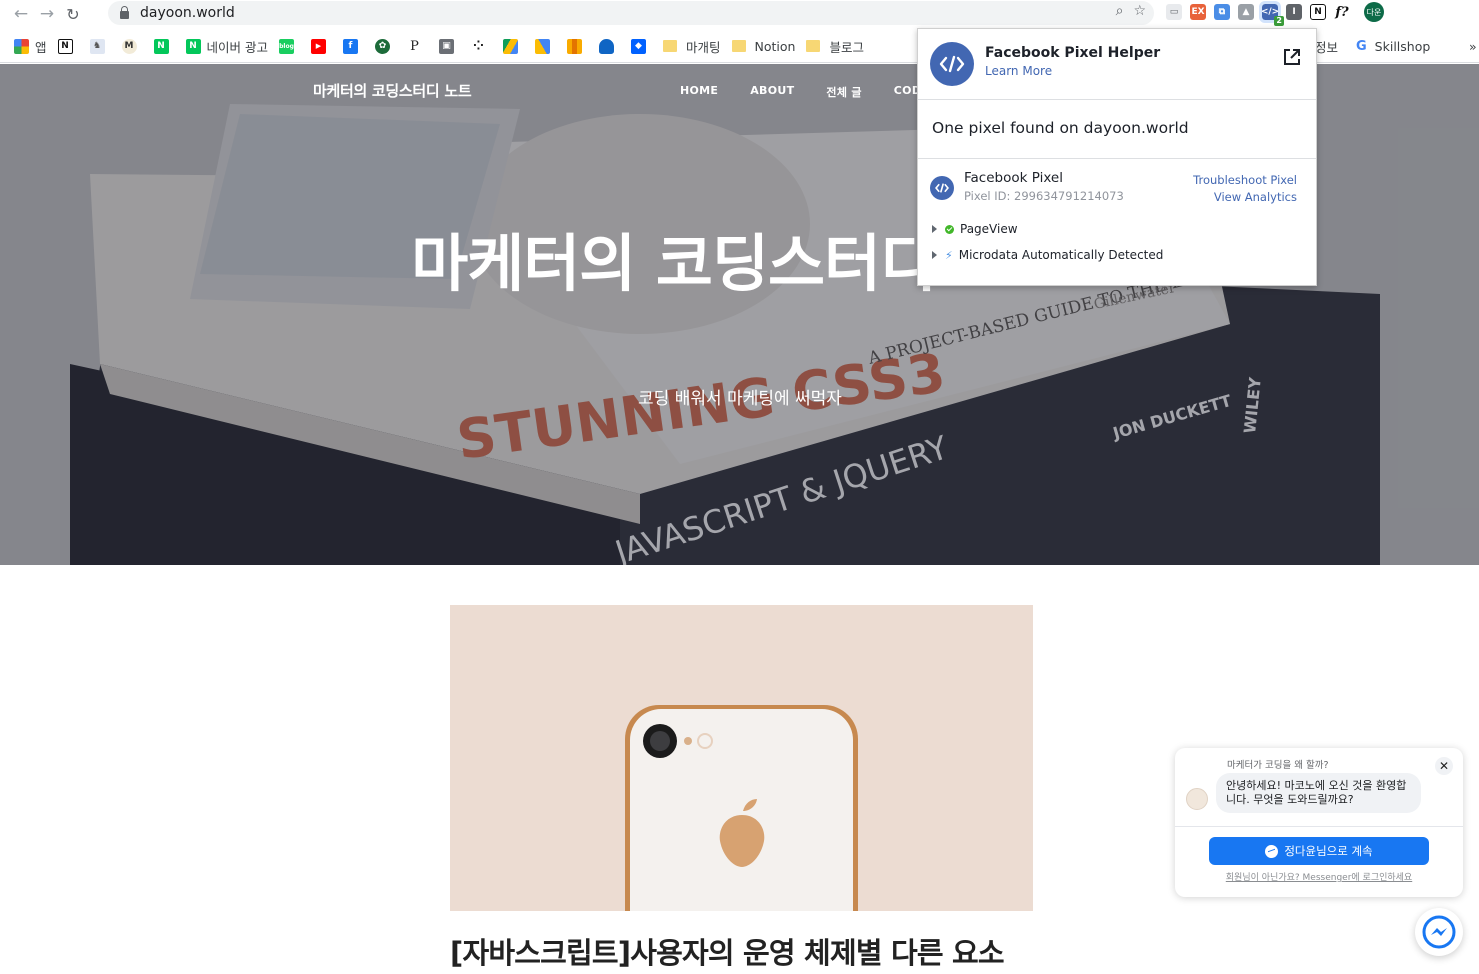 The height and width of the screenshot is (974, 1479). What do you see at coordinates (1319, 851) in the screenshot?
I see `continue-as-button: 정다윤님으로 계속` at bounding box center [1319, 851].